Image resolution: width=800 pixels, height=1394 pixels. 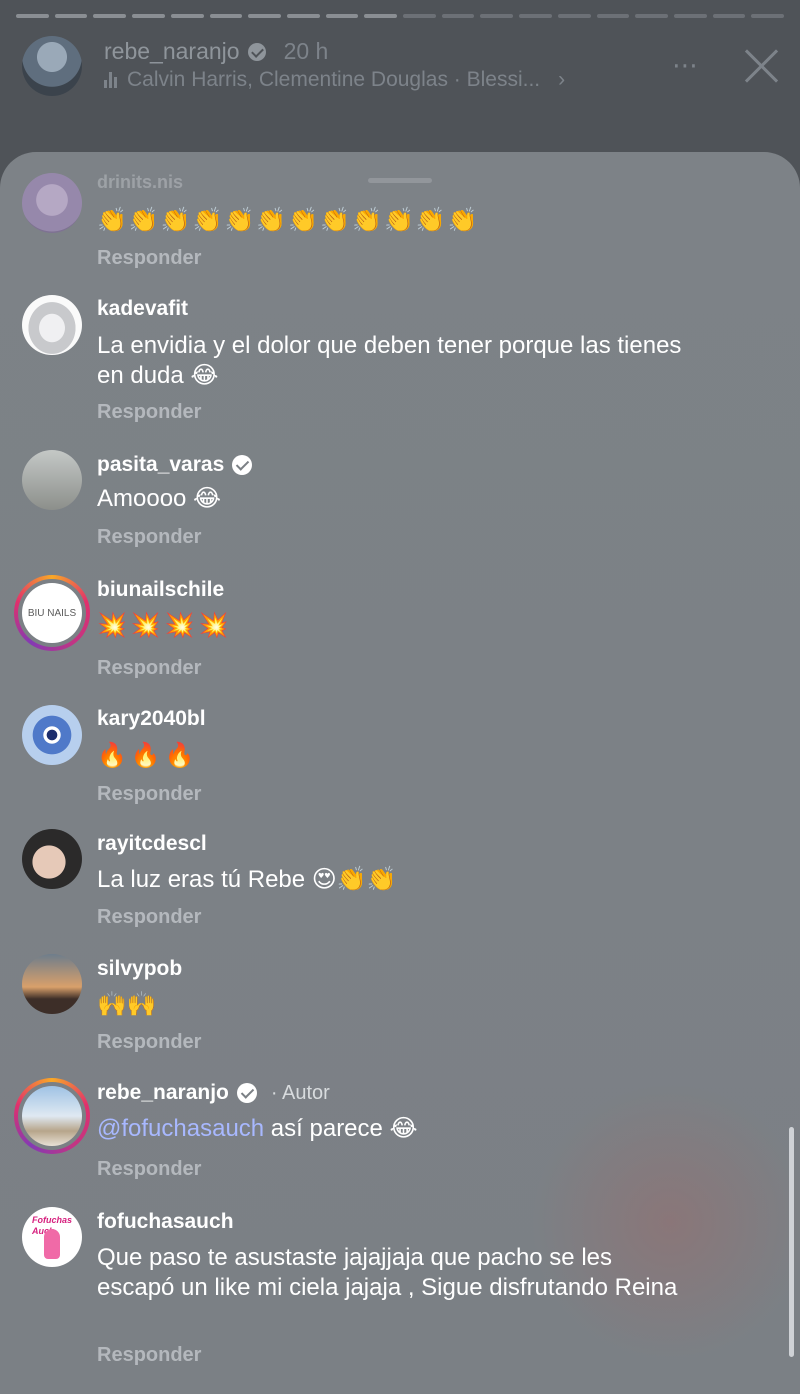 What do you see at coordinates (159, 498) in the screenshot?
I see `comment-text: Amoooo 😂` at bounding box center [159, 498].